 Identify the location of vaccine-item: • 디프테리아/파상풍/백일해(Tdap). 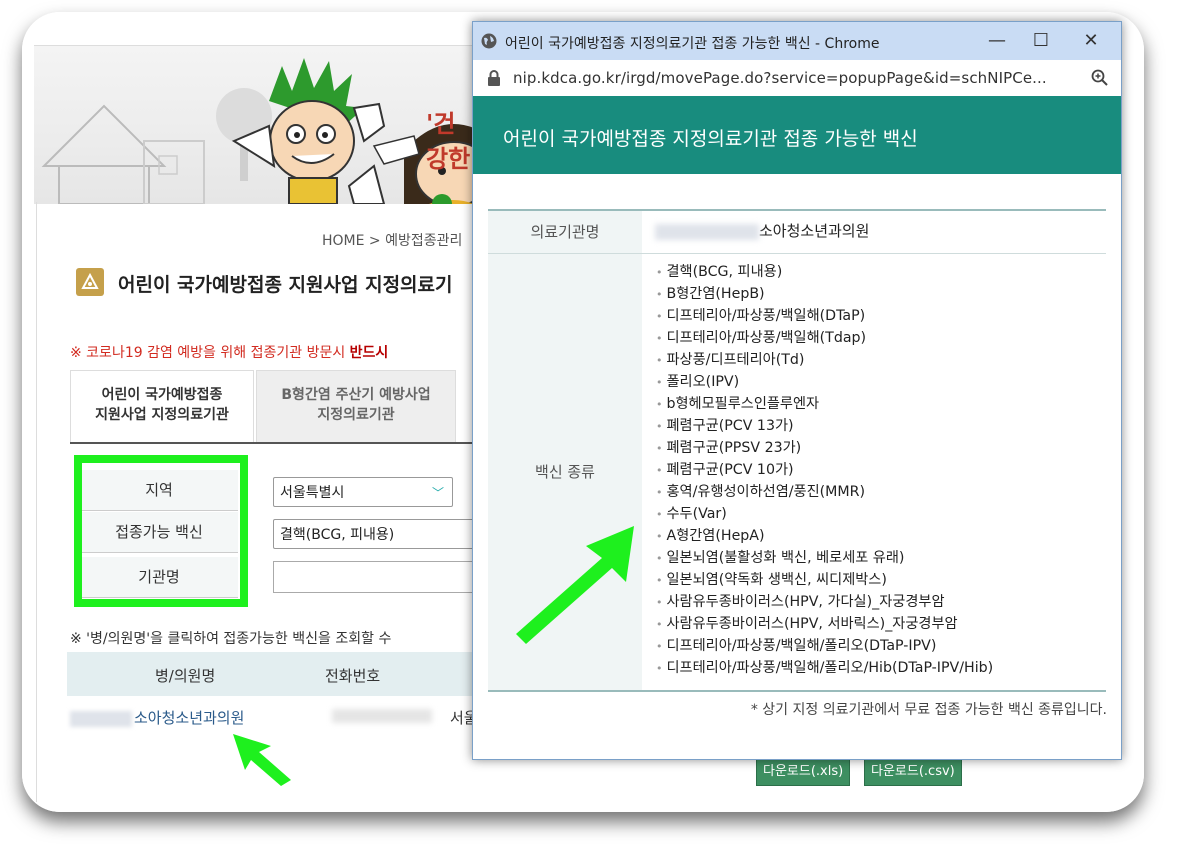
(824, 338).